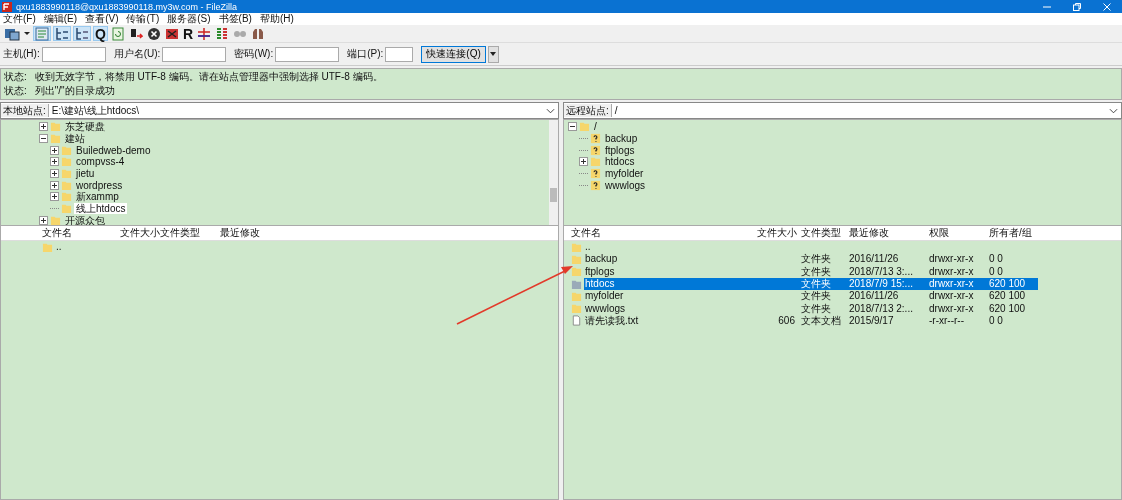 The height and width of the screenshot is (500, 1122). I want to click on tree-item: backup, so click(621, 139).